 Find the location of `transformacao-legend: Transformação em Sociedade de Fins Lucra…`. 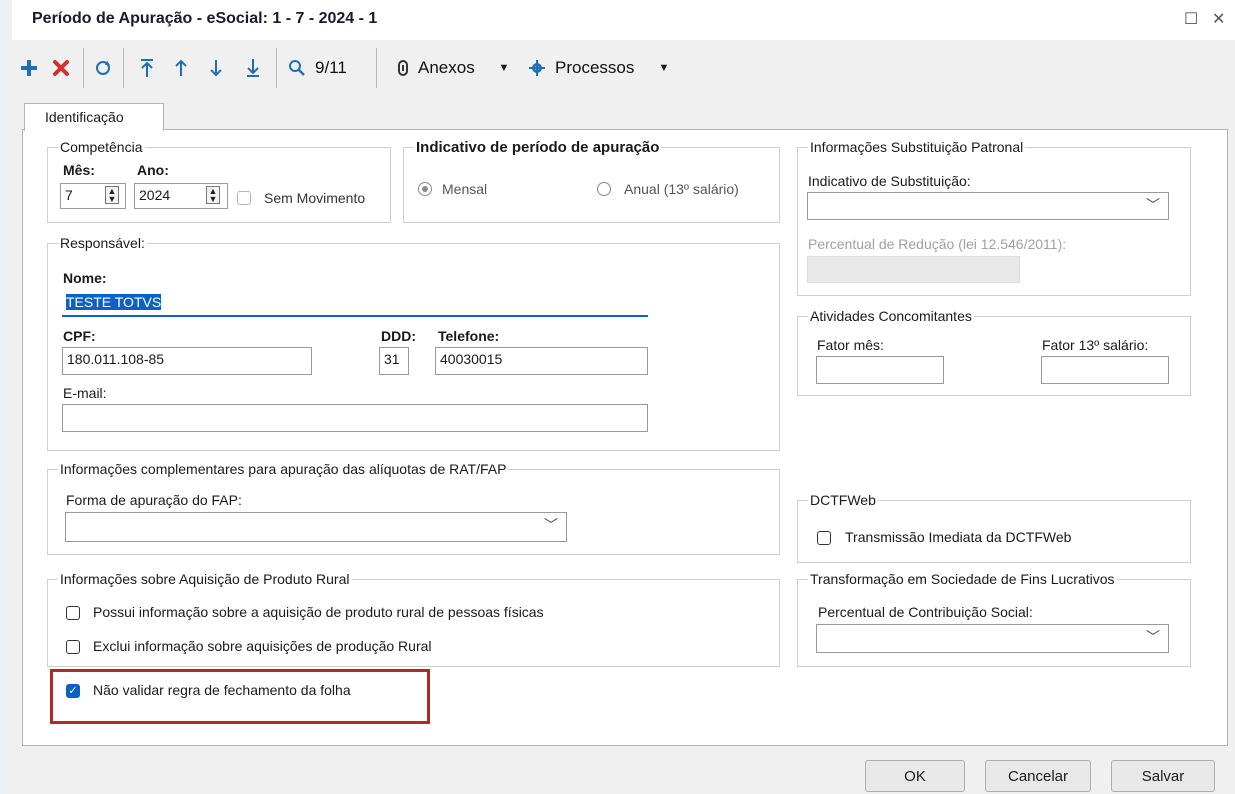

transformacao-legend: Transformação em Sociedade de Fins Lucra… is located at coordinates (962, 579).